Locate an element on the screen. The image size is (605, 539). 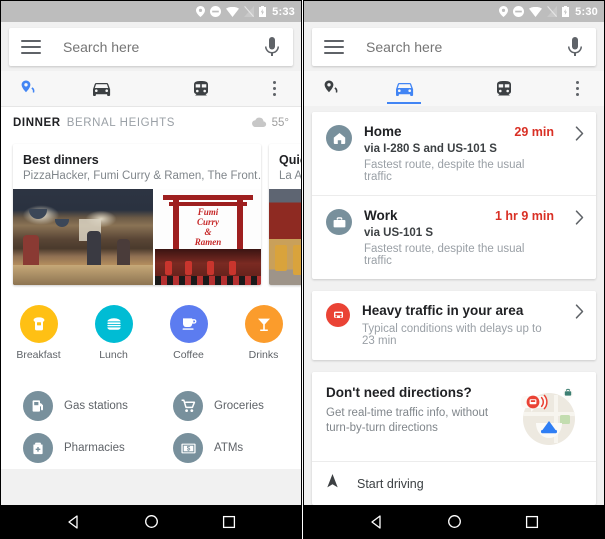
red-wall-wooden-chairs-photo is located at coordinates (285, 237).